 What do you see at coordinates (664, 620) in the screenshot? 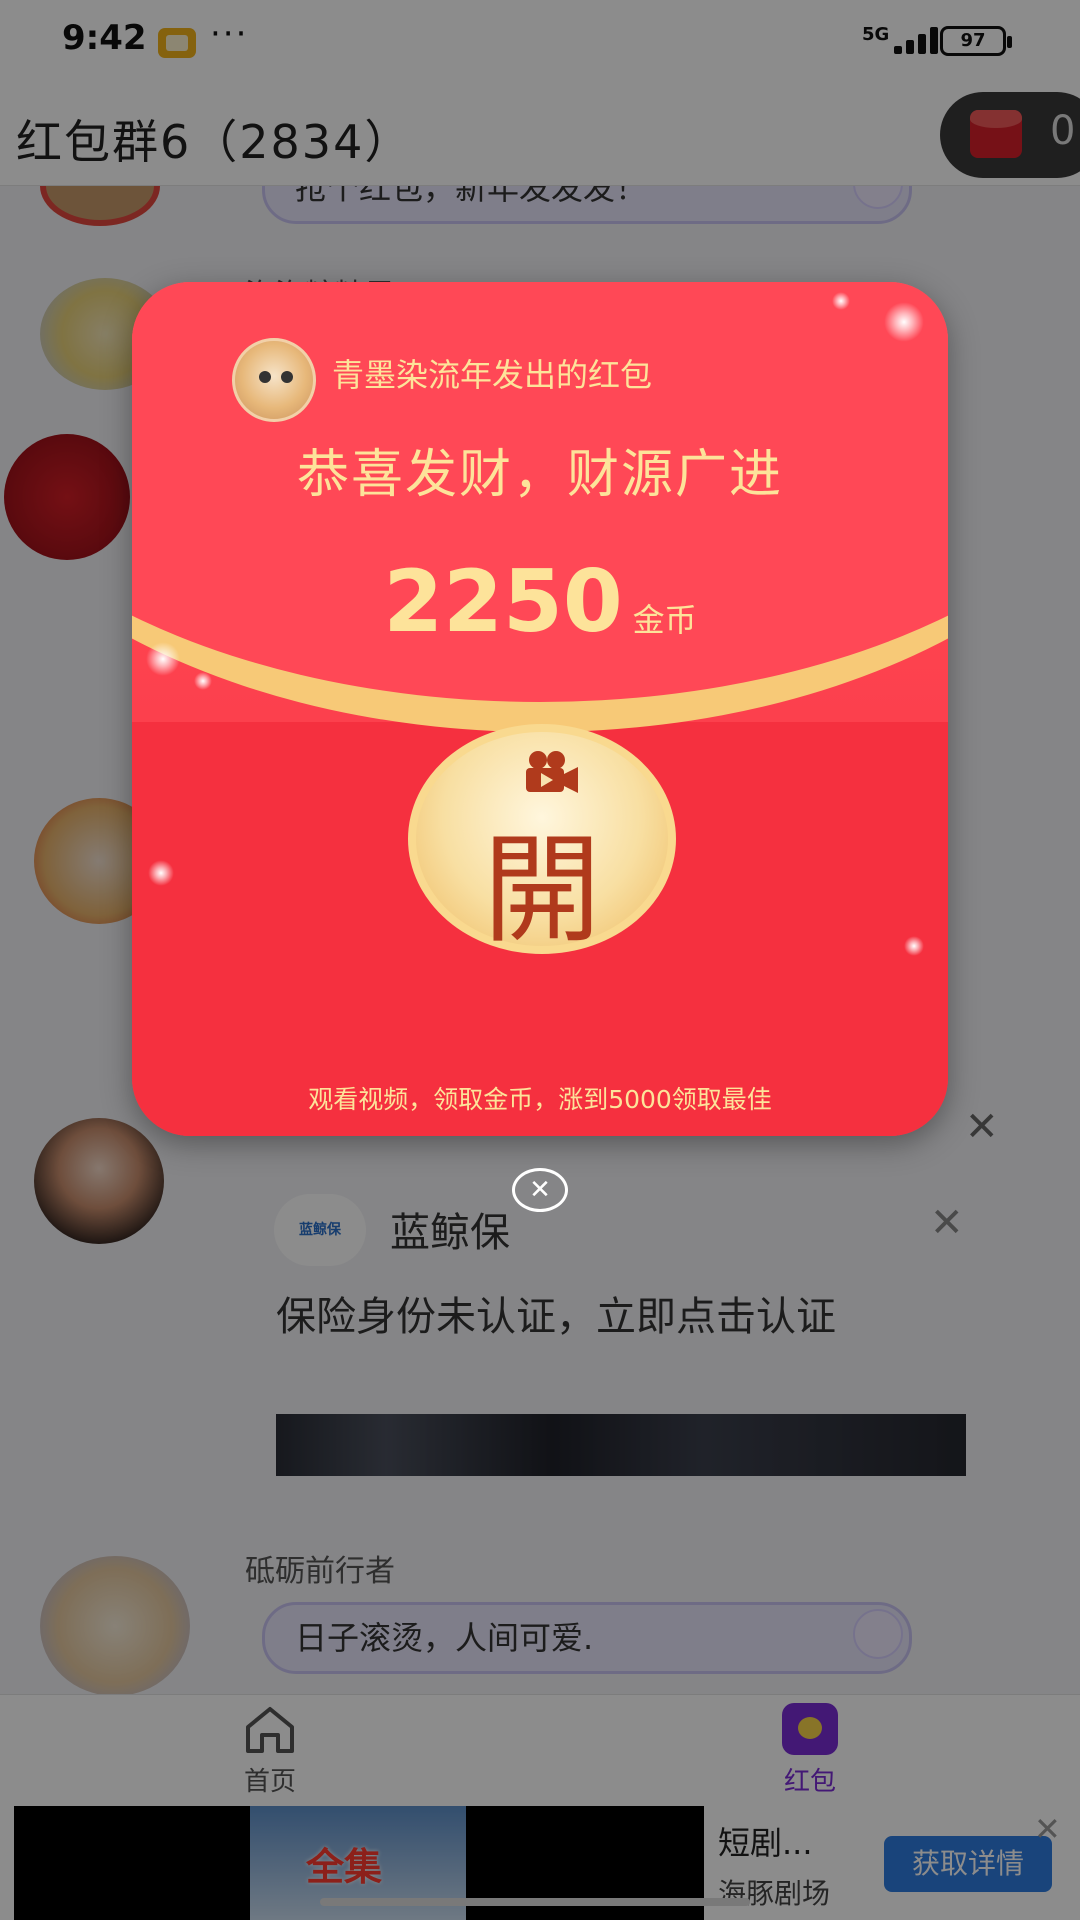
I see `amount-unit: 金币` at bounding box center [664, 620].